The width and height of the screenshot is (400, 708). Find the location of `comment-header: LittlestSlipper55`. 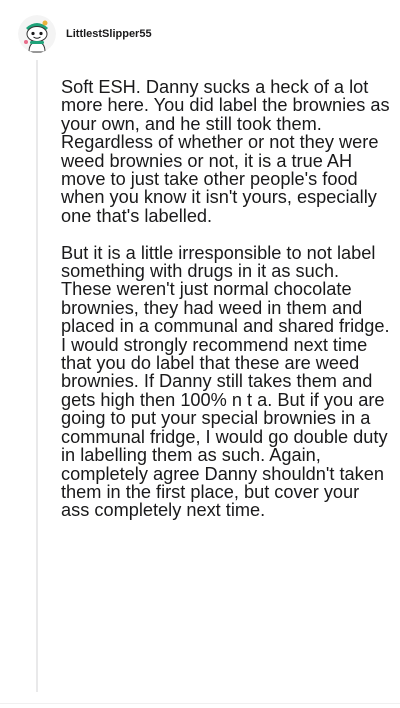

comment-header: LittlestSlipper55 is located at coordinates (85, 34).